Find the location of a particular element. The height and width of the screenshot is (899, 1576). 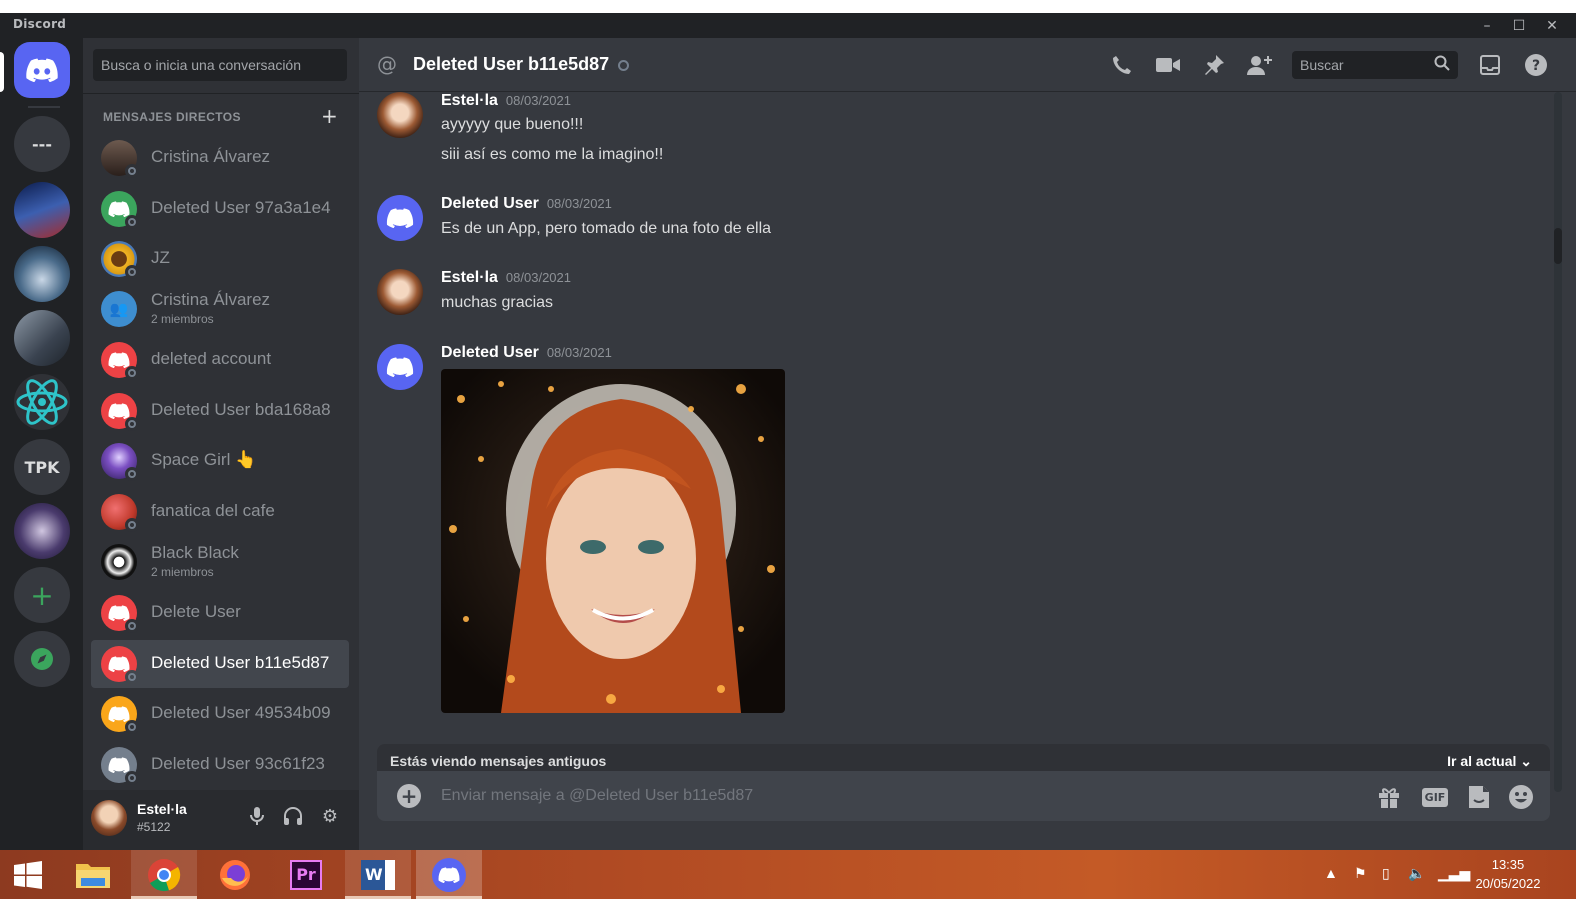

channel-title: Deleted User b11e5d87 is located at coordinates (511, 64).